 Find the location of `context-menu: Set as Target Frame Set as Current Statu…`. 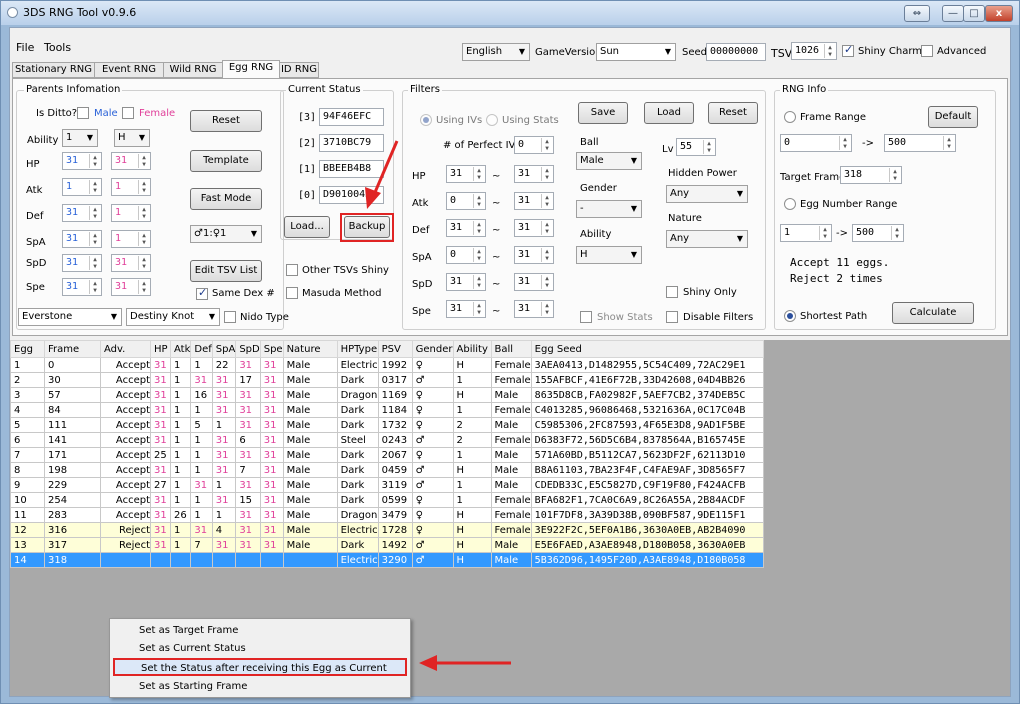

context-menu: Set as Target Frame Set as Current Statu… is located at coordinates (260, 658).